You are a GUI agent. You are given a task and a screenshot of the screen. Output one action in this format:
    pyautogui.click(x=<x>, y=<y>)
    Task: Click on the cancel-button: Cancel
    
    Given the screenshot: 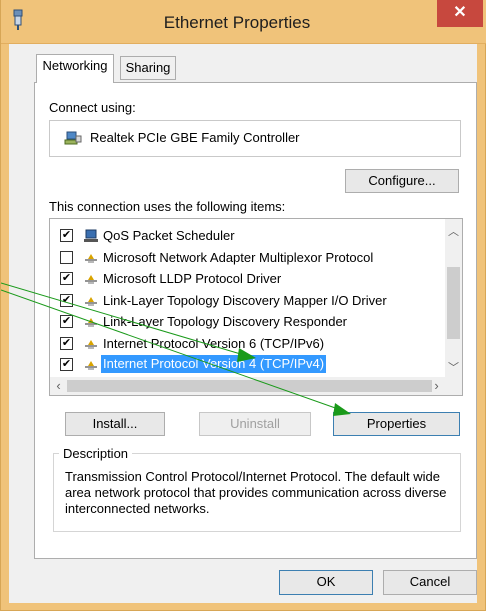 What is the action you would take?
    pyautogui.click(x=430, y=582)
    